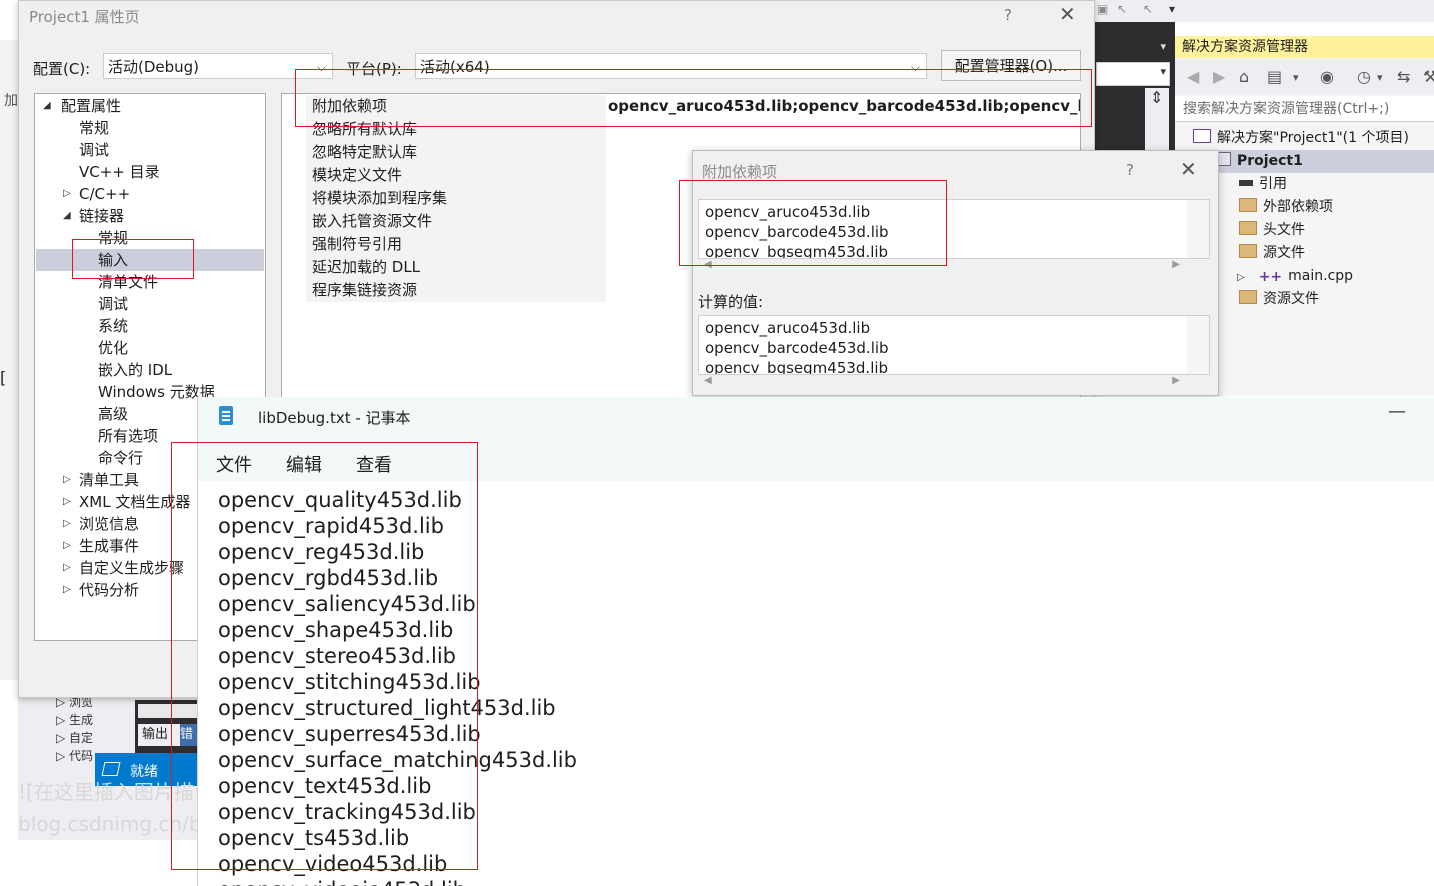  What do you see at coordinates (843, 129) in the screenshot?
I see `grid-value` at bounding box center [843, 129].